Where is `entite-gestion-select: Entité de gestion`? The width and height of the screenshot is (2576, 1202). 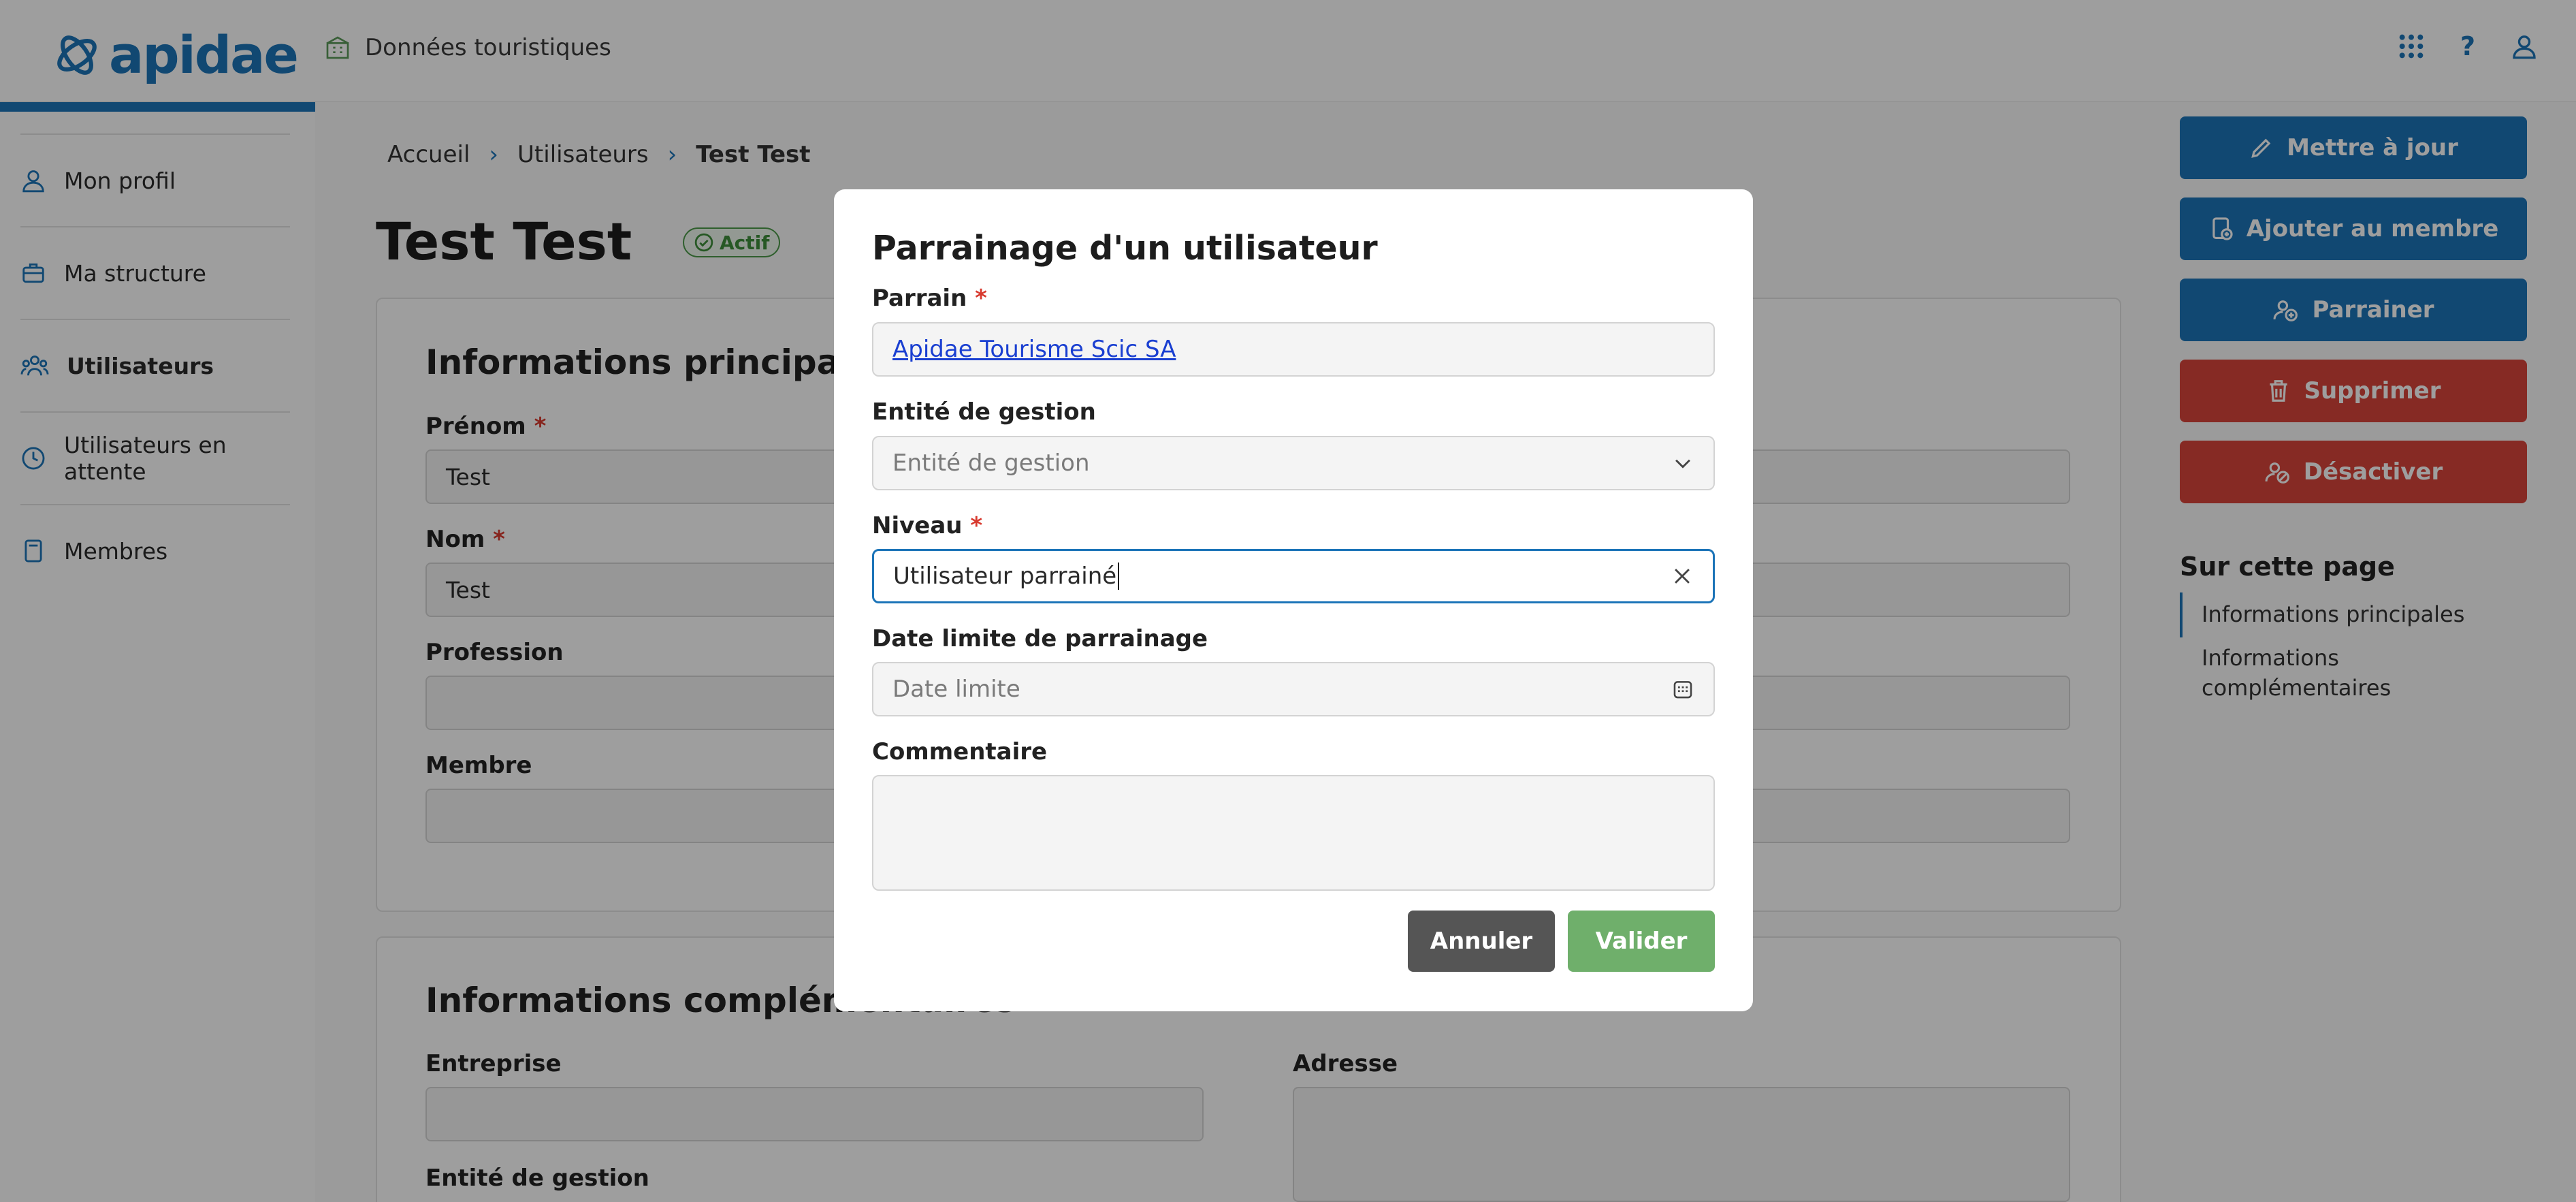
entite-gestion-select: Entité de gestion is located at coordinates (1294, 463).